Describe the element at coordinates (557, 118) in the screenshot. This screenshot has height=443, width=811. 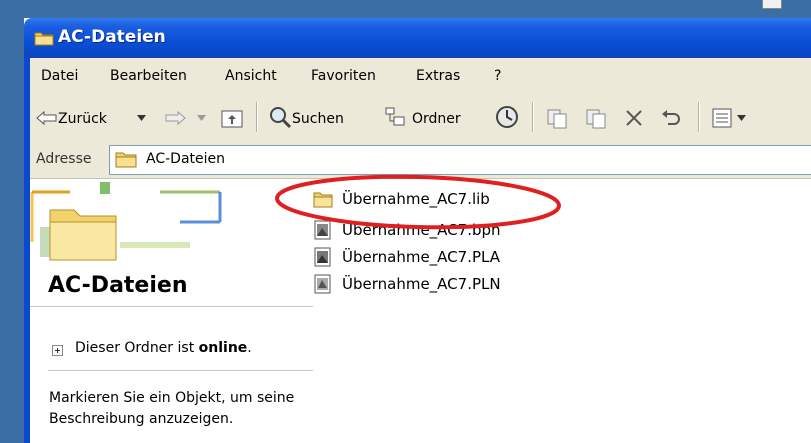
I see `move-to-icon` at that location.